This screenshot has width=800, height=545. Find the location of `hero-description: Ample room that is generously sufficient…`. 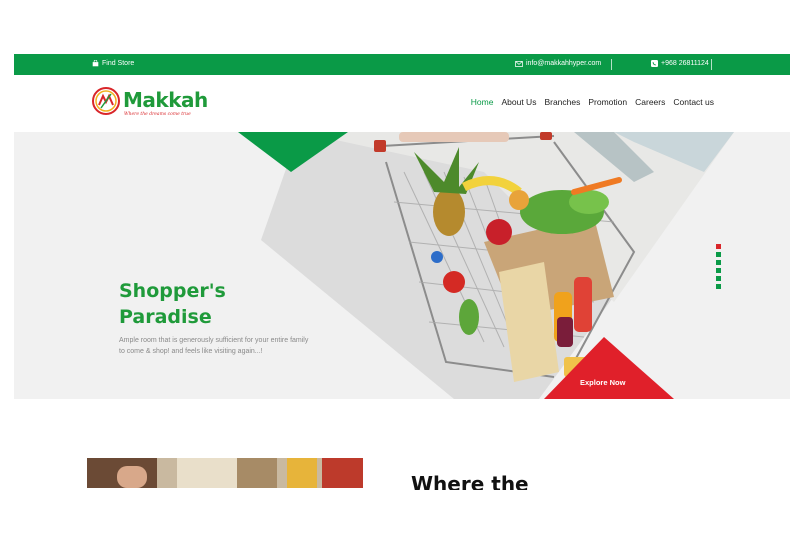

hero-description: Ample room that is generously sufficient… is located at coordinates (214, 346).